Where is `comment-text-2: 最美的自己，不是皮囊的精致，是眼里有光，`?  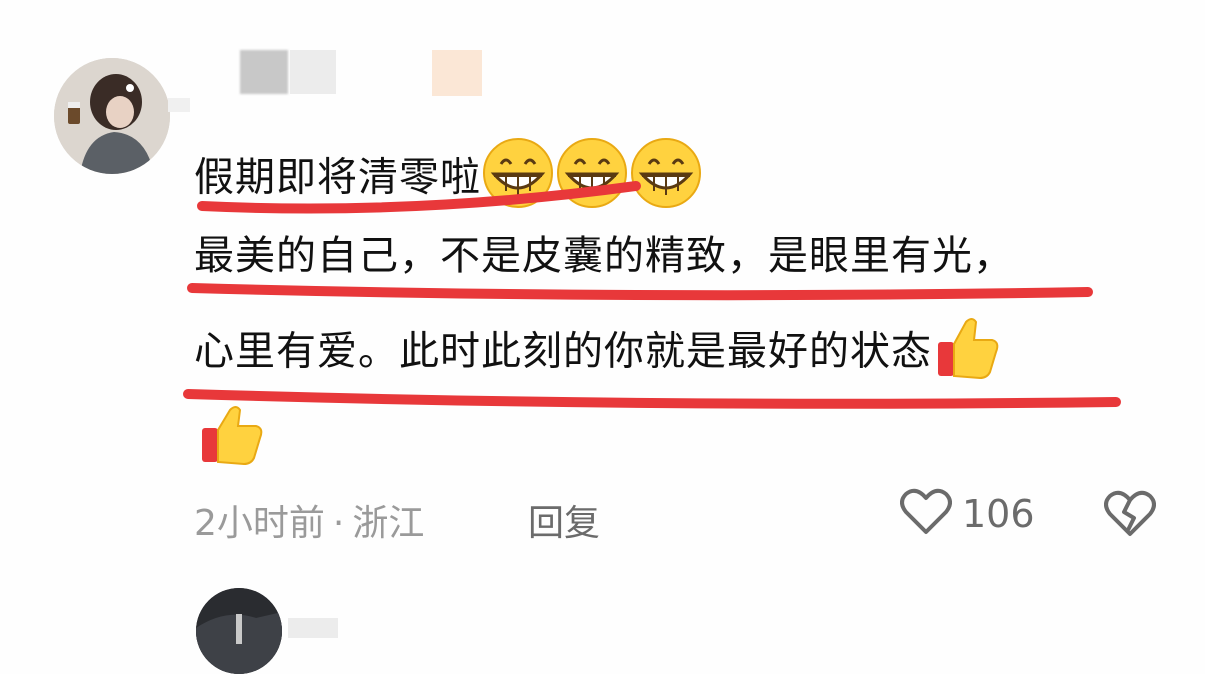 comment-text-2: 最美的自己，不是皮囊的精致，是眼里有光， is located at coordinates (604, 256).